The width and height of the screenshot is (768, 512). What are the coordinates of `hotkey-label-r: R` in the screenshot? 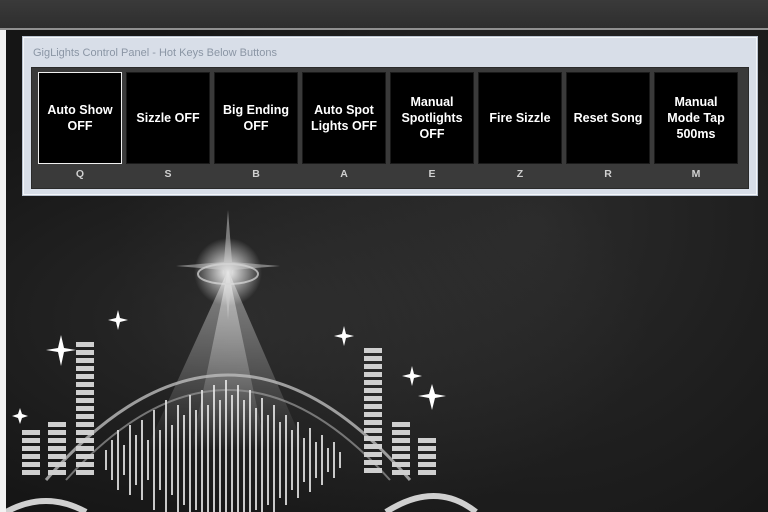 It's located at (608, 174).